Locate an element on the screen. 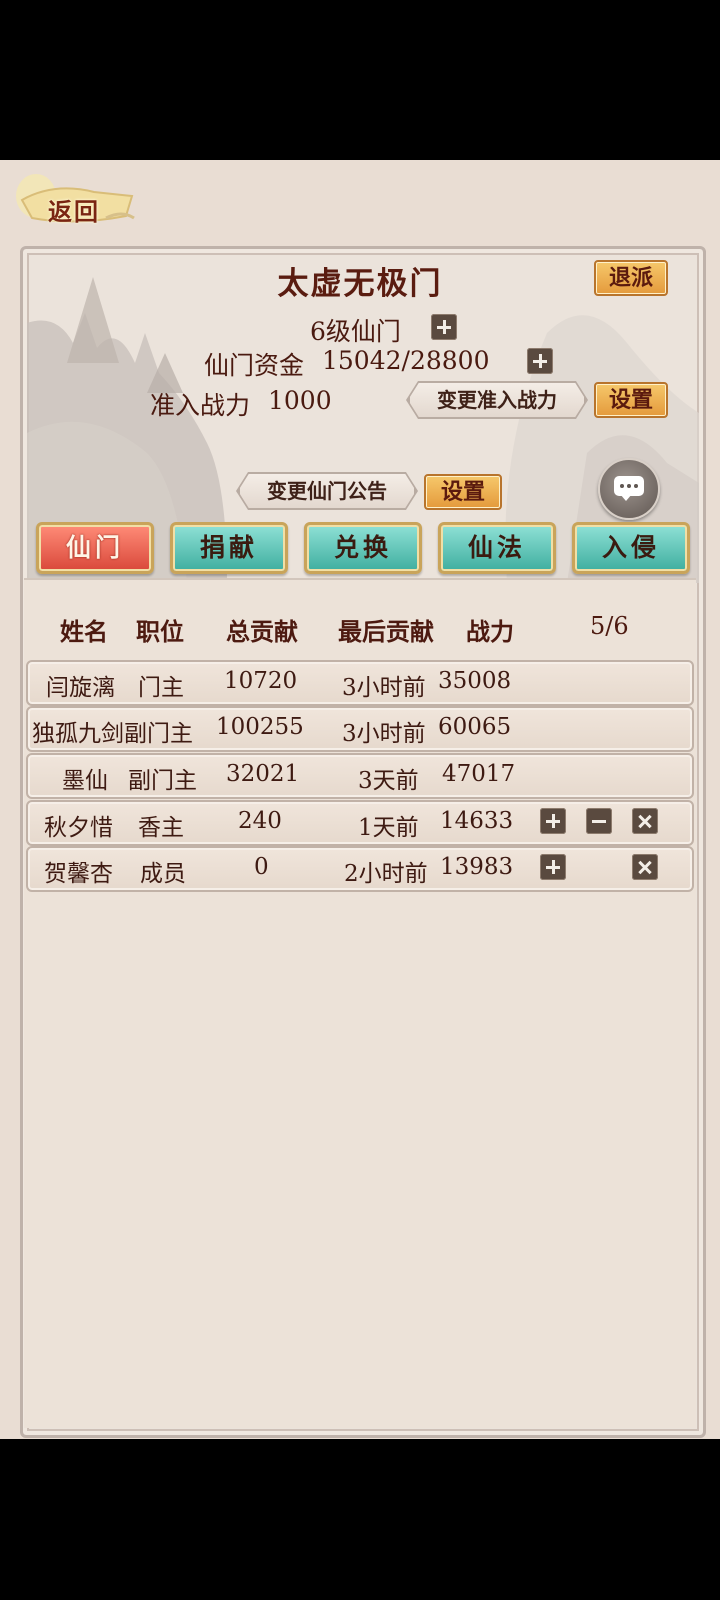 This screenshot has height=1600, width=720. change-power-frame: 变更准入战力 is located at coordinates (497, 400).